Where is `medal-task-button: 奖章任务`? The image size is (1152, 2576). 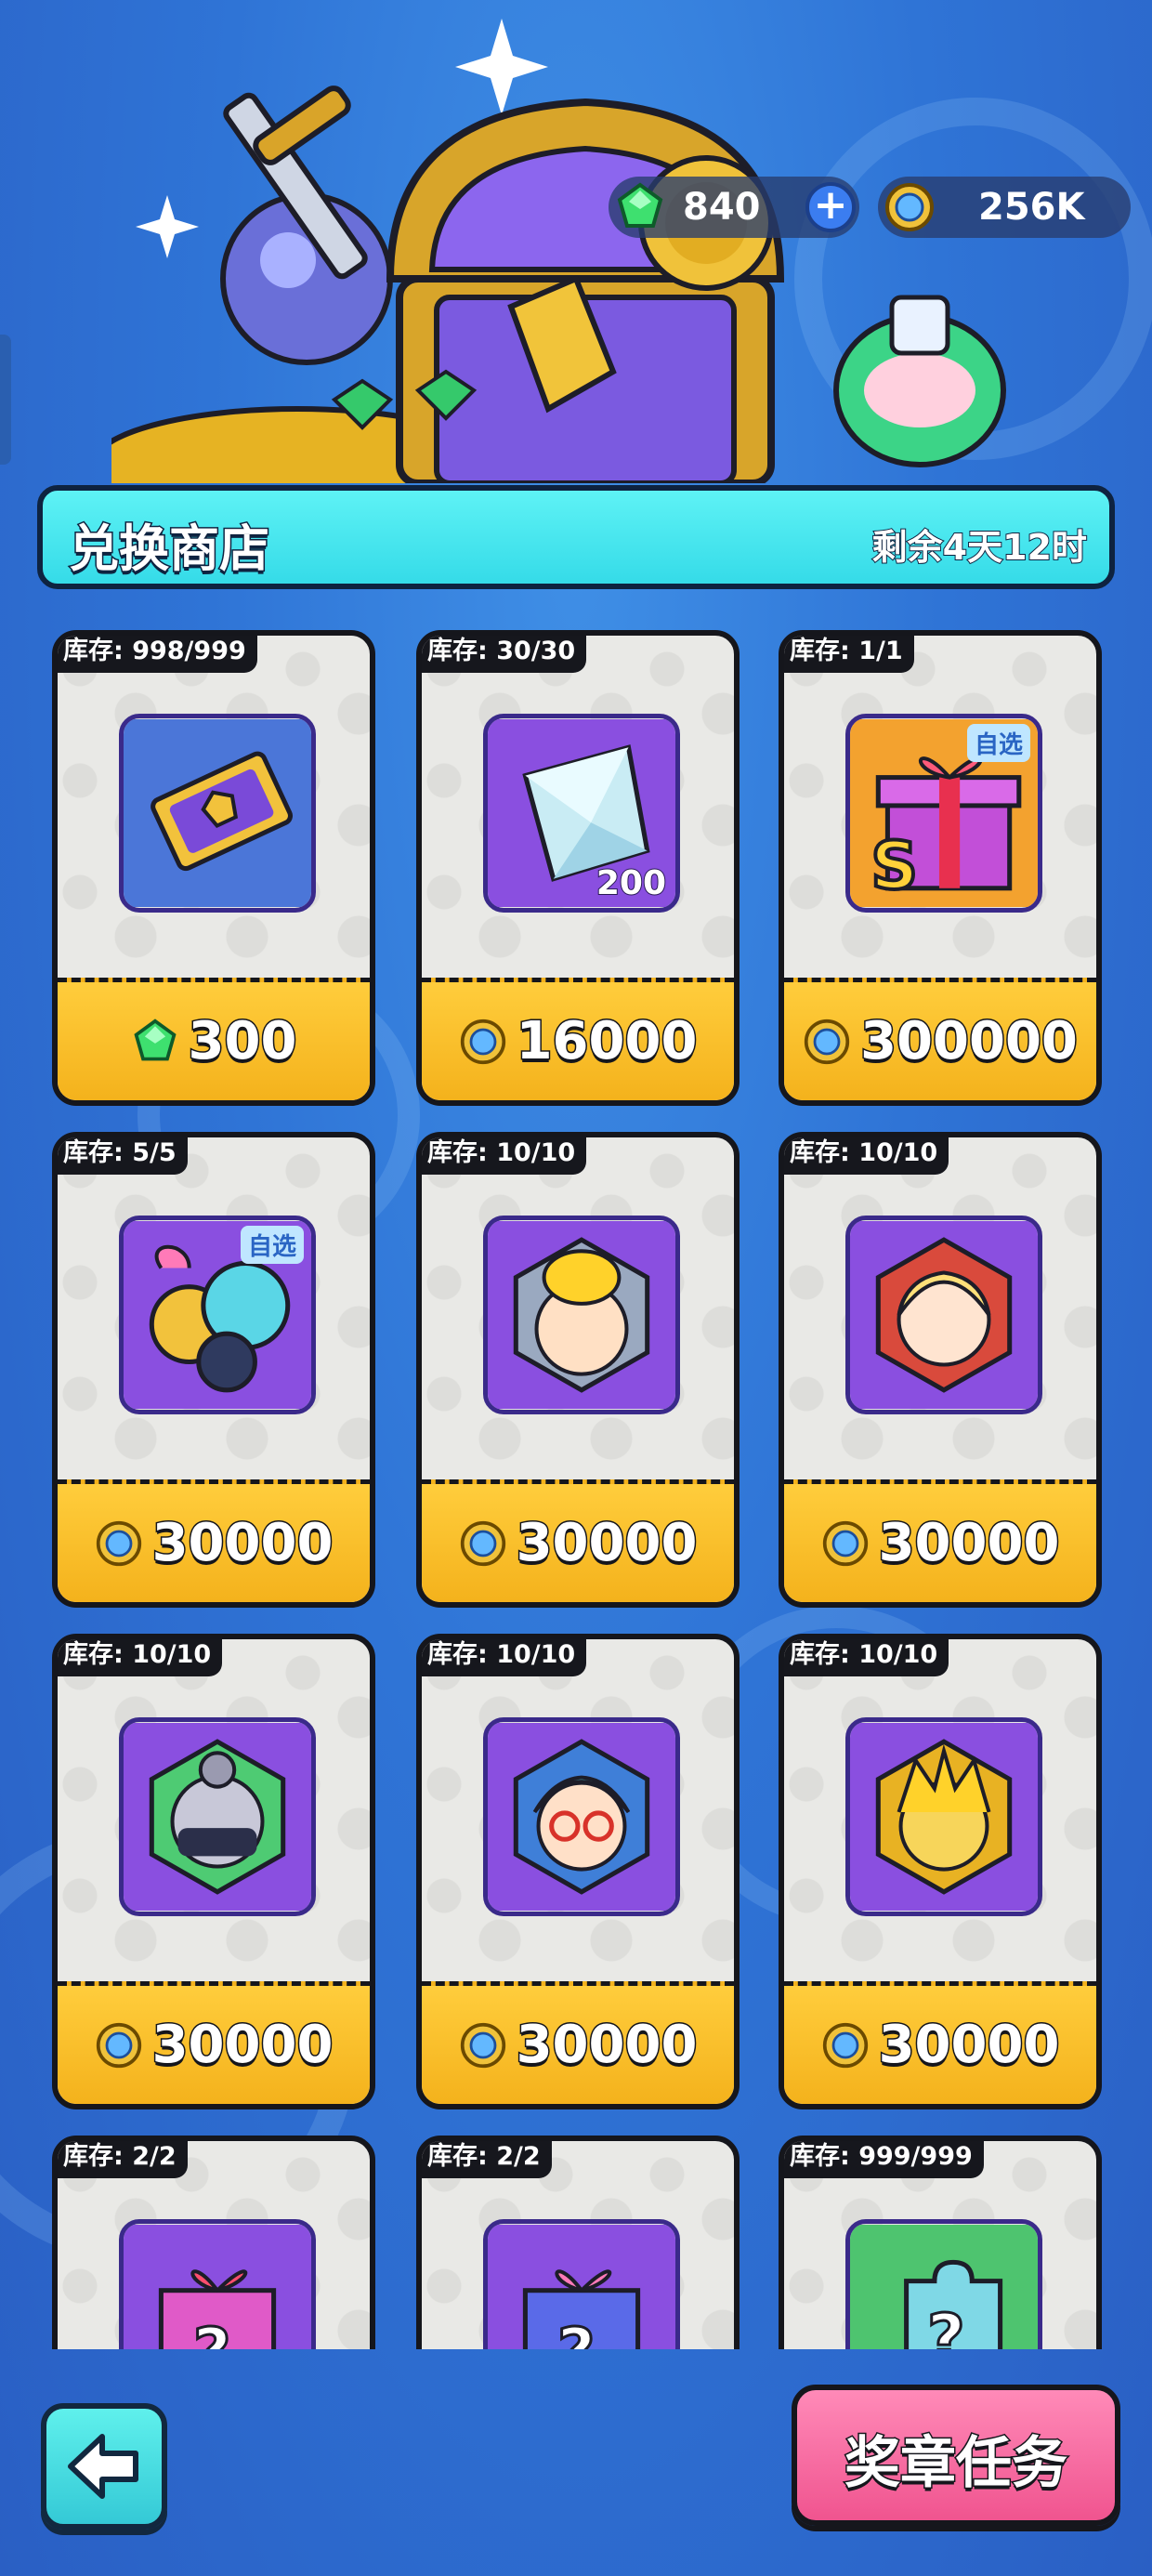 medal-task-button: 奖章任务 is located at coordinates (956, 2455).